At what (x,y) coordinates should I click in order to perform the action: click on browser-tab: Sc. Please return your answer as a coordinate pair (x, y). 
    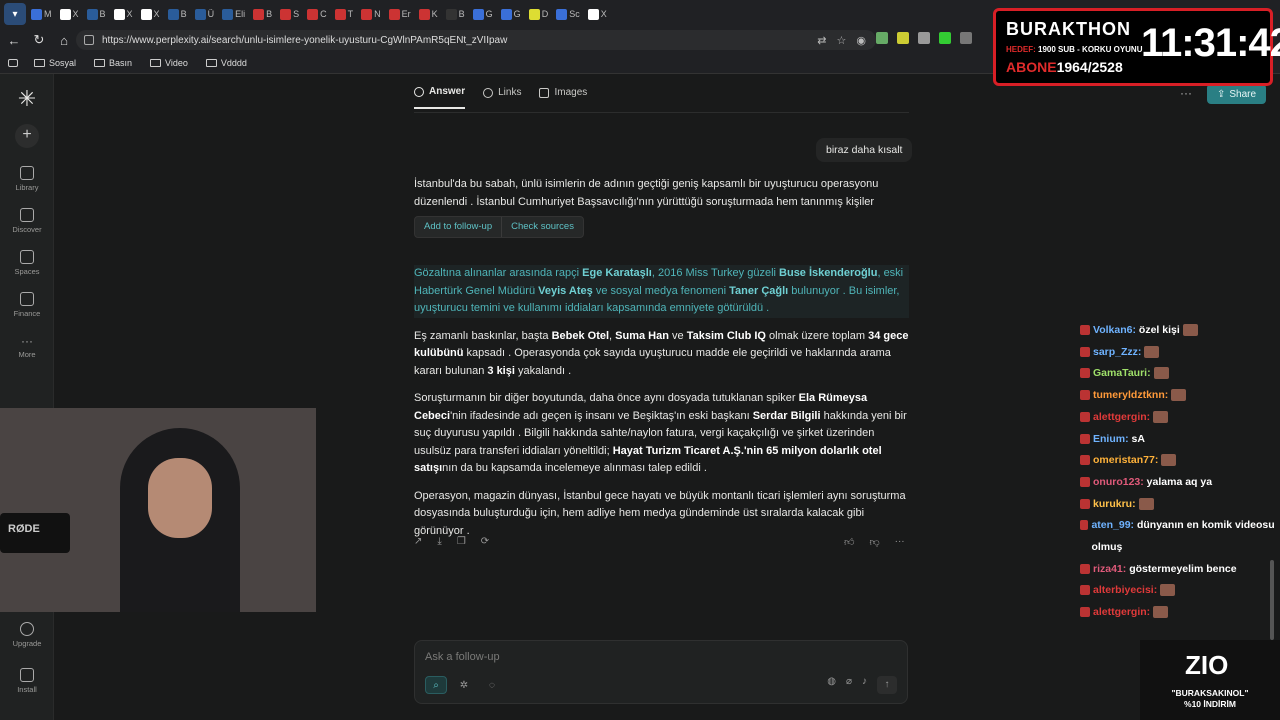
    Looking at the image, I should click on (568, 14).